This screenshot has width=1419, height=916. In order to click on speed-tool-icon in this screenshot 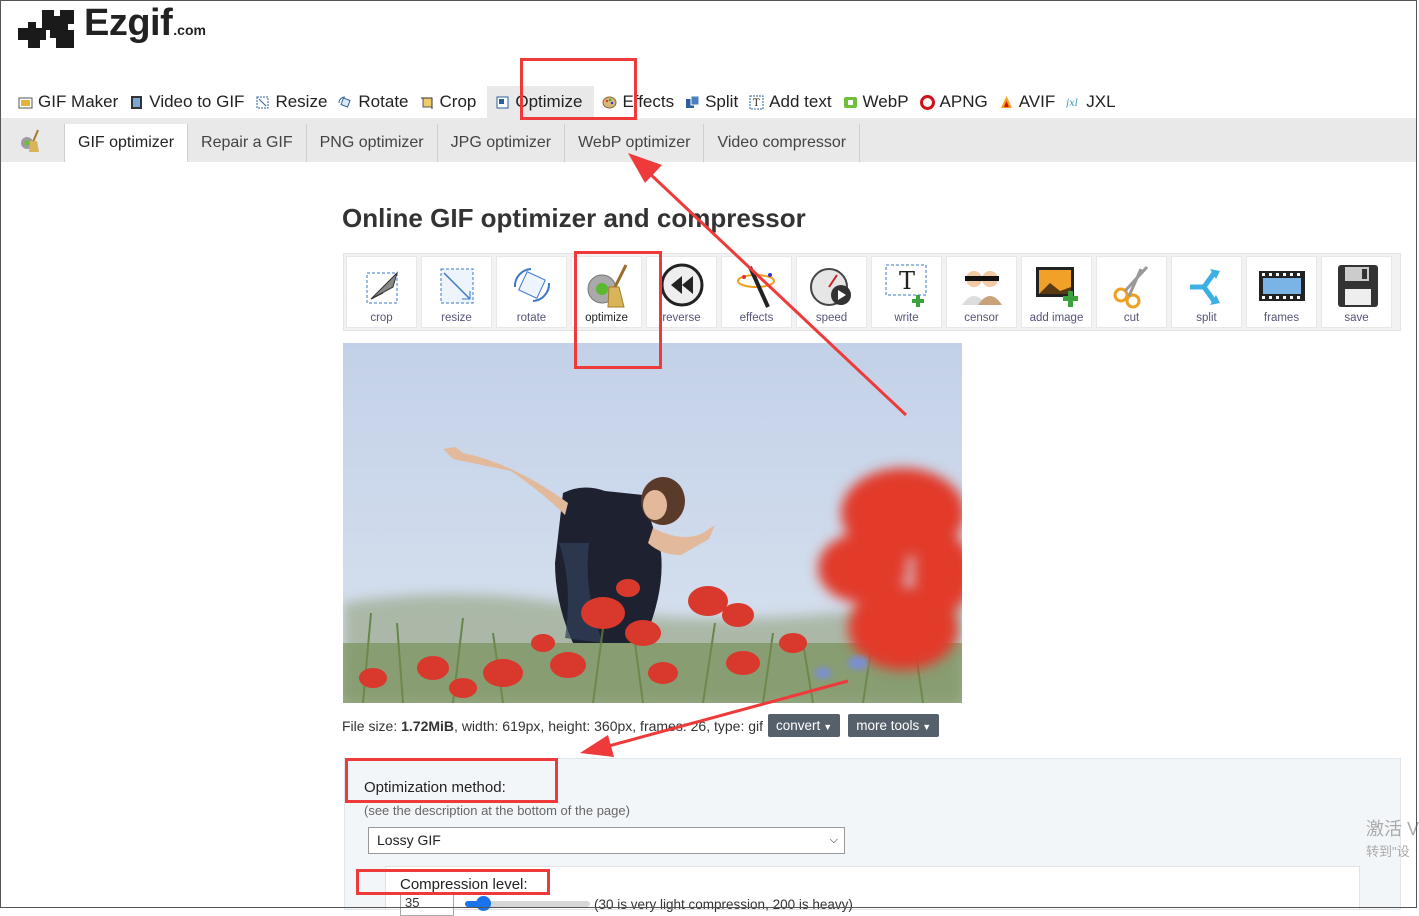, I will do `click(830, 287)`.